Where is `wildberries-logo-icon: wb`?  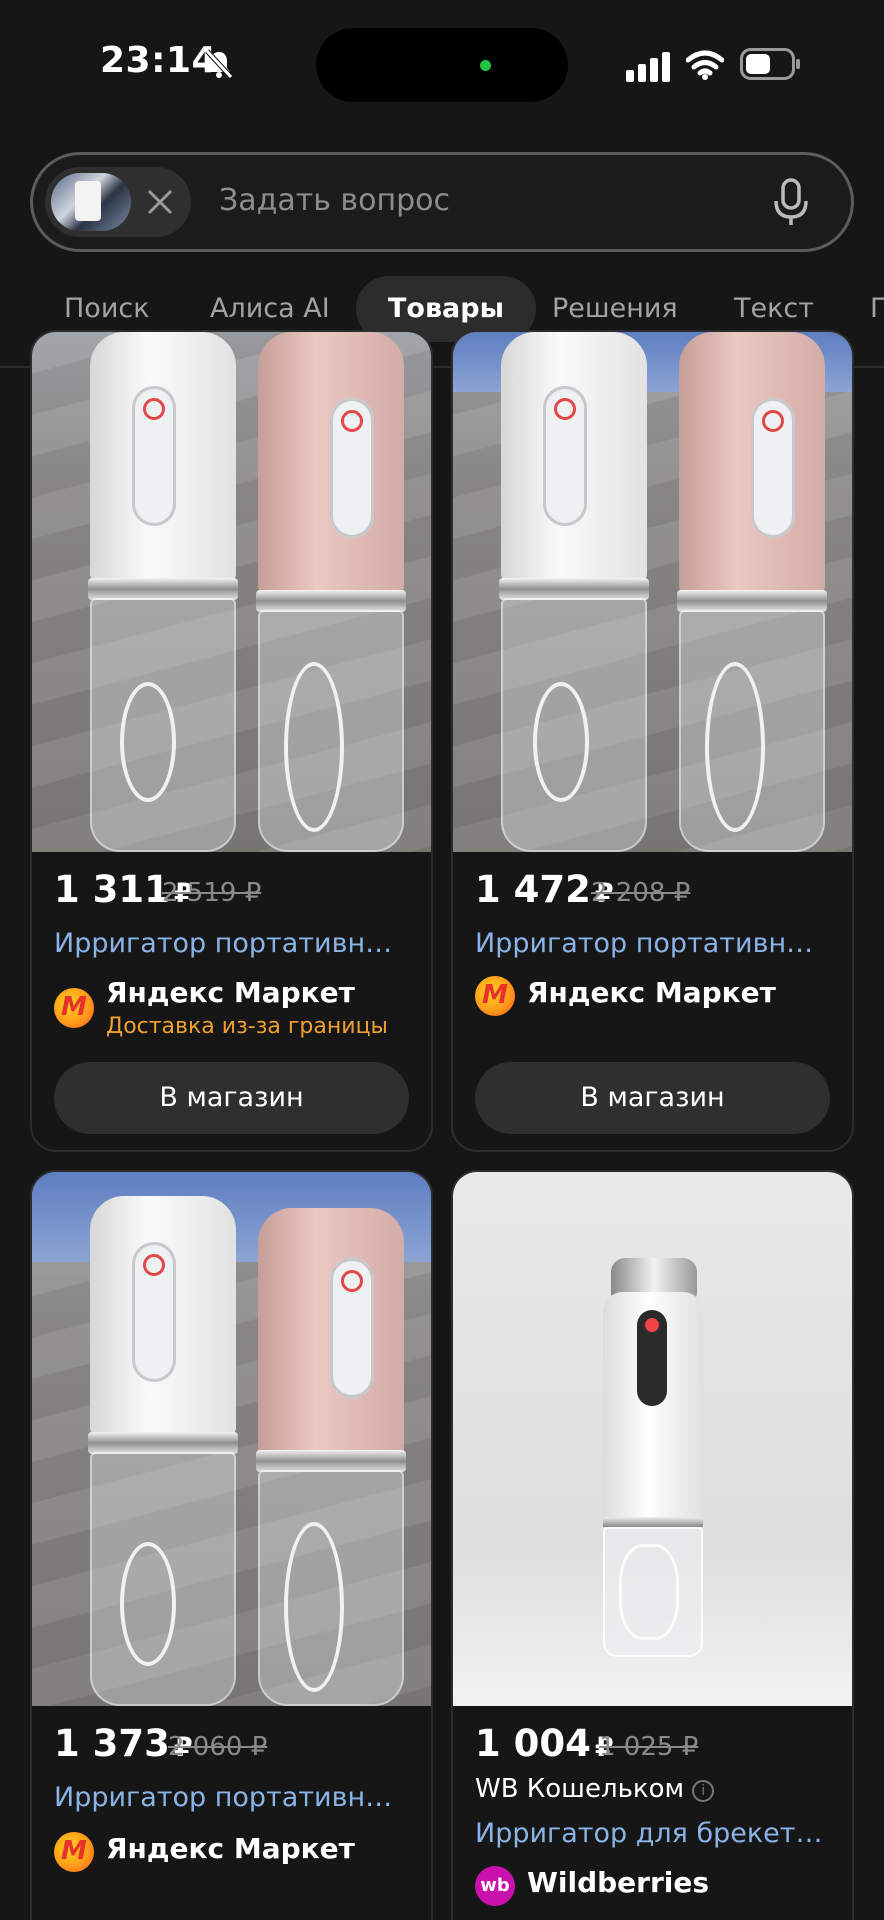
wildberries-logo-icon: wb is located at coordinates (495, 1886).